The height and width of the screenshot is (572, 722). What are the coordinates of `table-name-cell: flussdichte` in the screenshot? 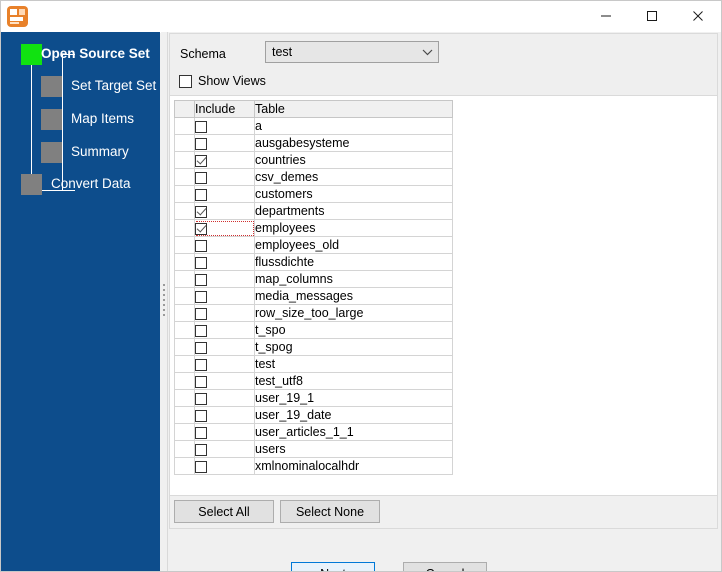 It's located at (353, 262).